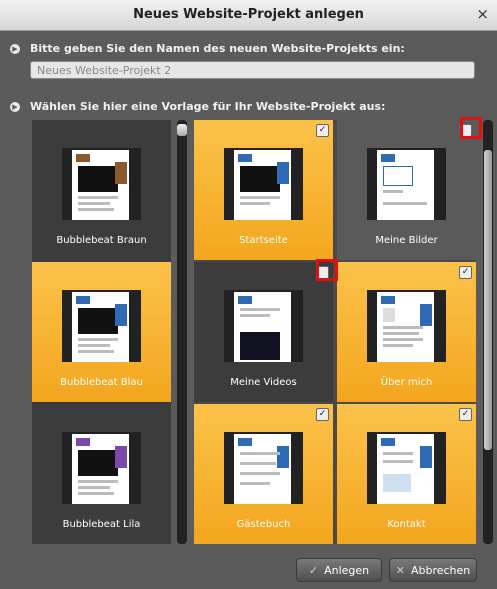 The width and height of the screenshot is (497, 589). I want to click on dialog-titlebar: Neues Website-Projekt anlegen ×, so click(248, 15).